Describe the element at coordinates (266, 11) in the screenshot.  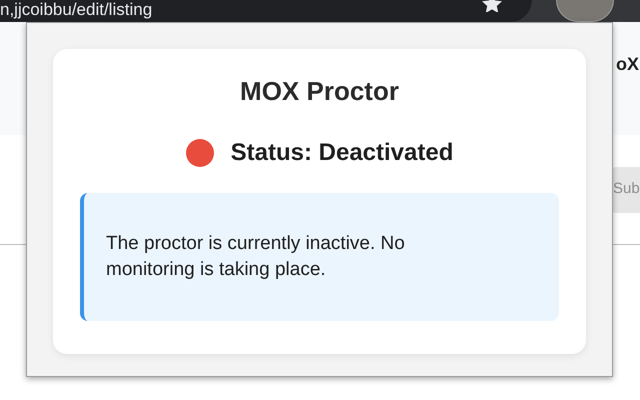
I see `address-bar: n,jjcoibbu/edit/listing` at that location.